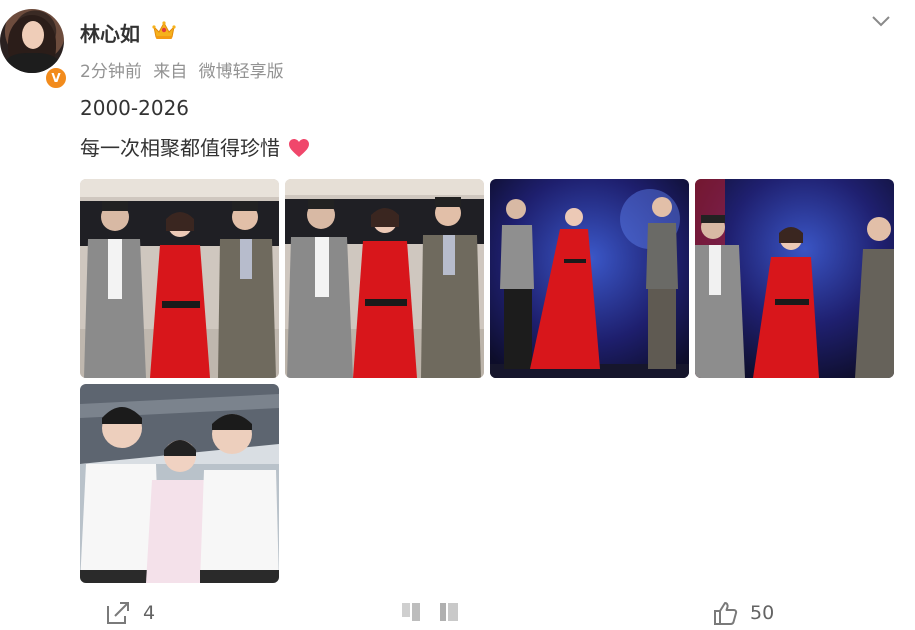 The image size is (915, 630). What do you see at coordinates (430, 612) in the screenshot?
I see `comment-icon` at bounding box center [430, 612].